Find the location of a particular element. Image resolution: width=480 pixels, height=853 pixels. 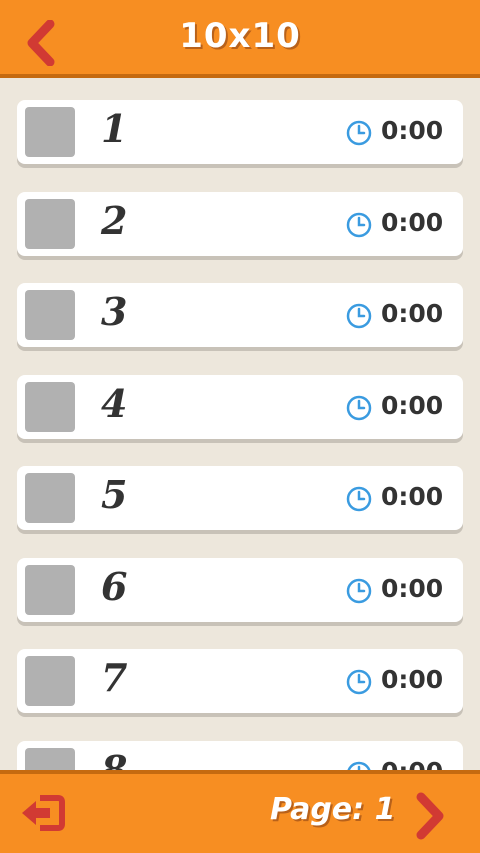

exit-icon is located at coordinates (43, 813).